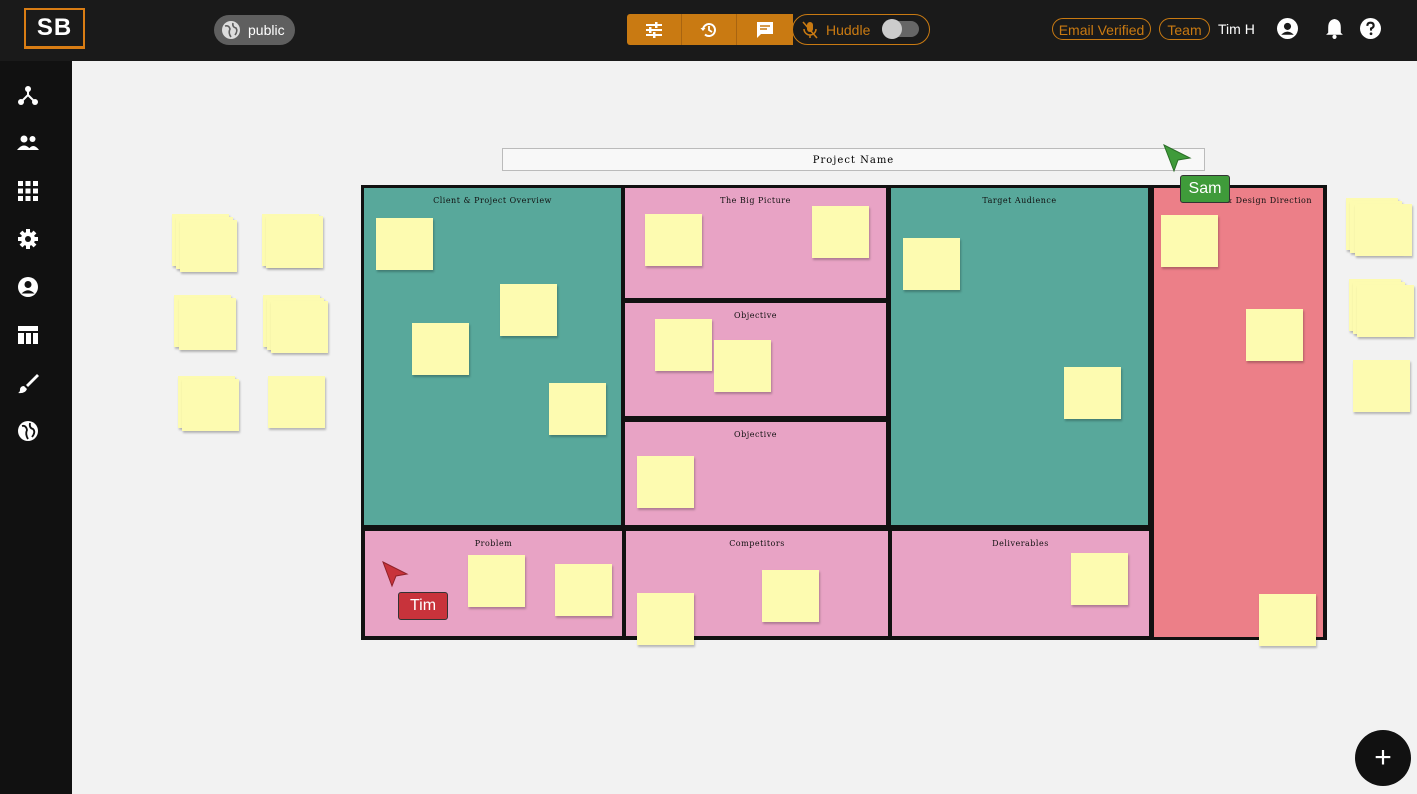 The width and height of the screenshot is (1417, 794). I want to click on huddle-label: Huddle, so click(848, 29).